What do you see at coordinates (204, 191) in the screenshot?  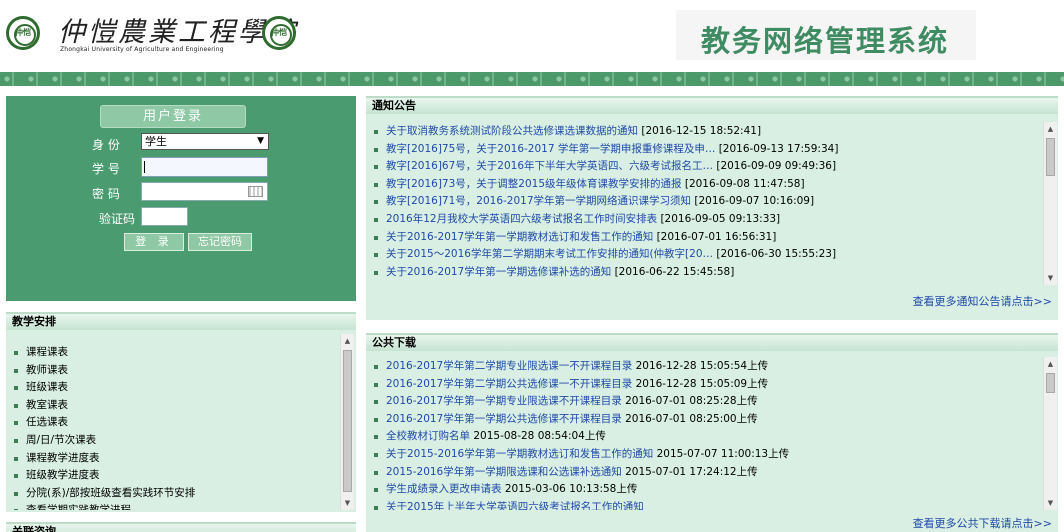 I see `password-input` at bounding box center [204, 191].